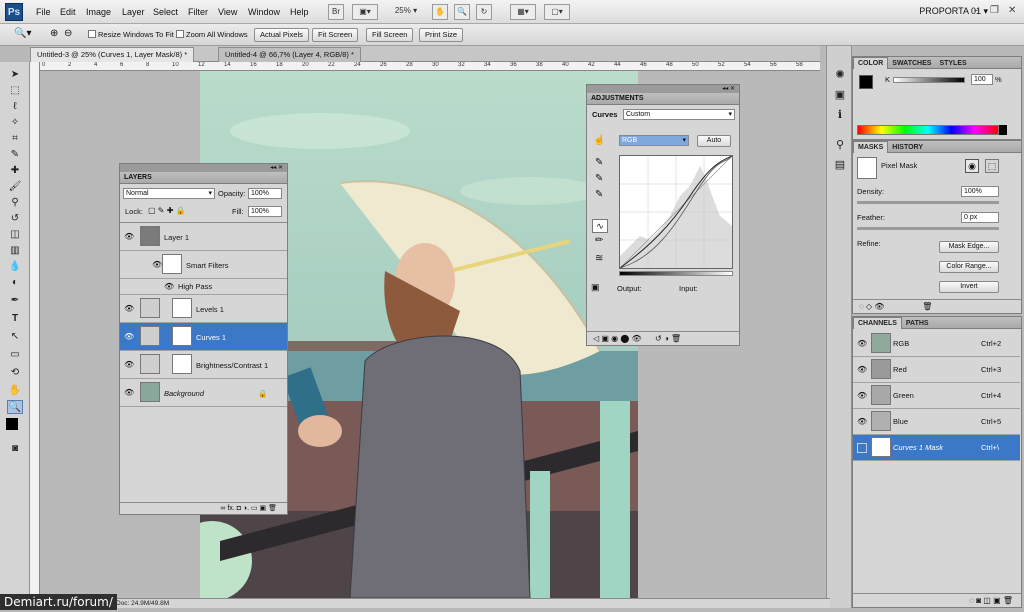 This screenshot has height=612, width=1024. I want to click on channel-row-blue: 👁 Blue Ctrl+5, so click(936, 422).